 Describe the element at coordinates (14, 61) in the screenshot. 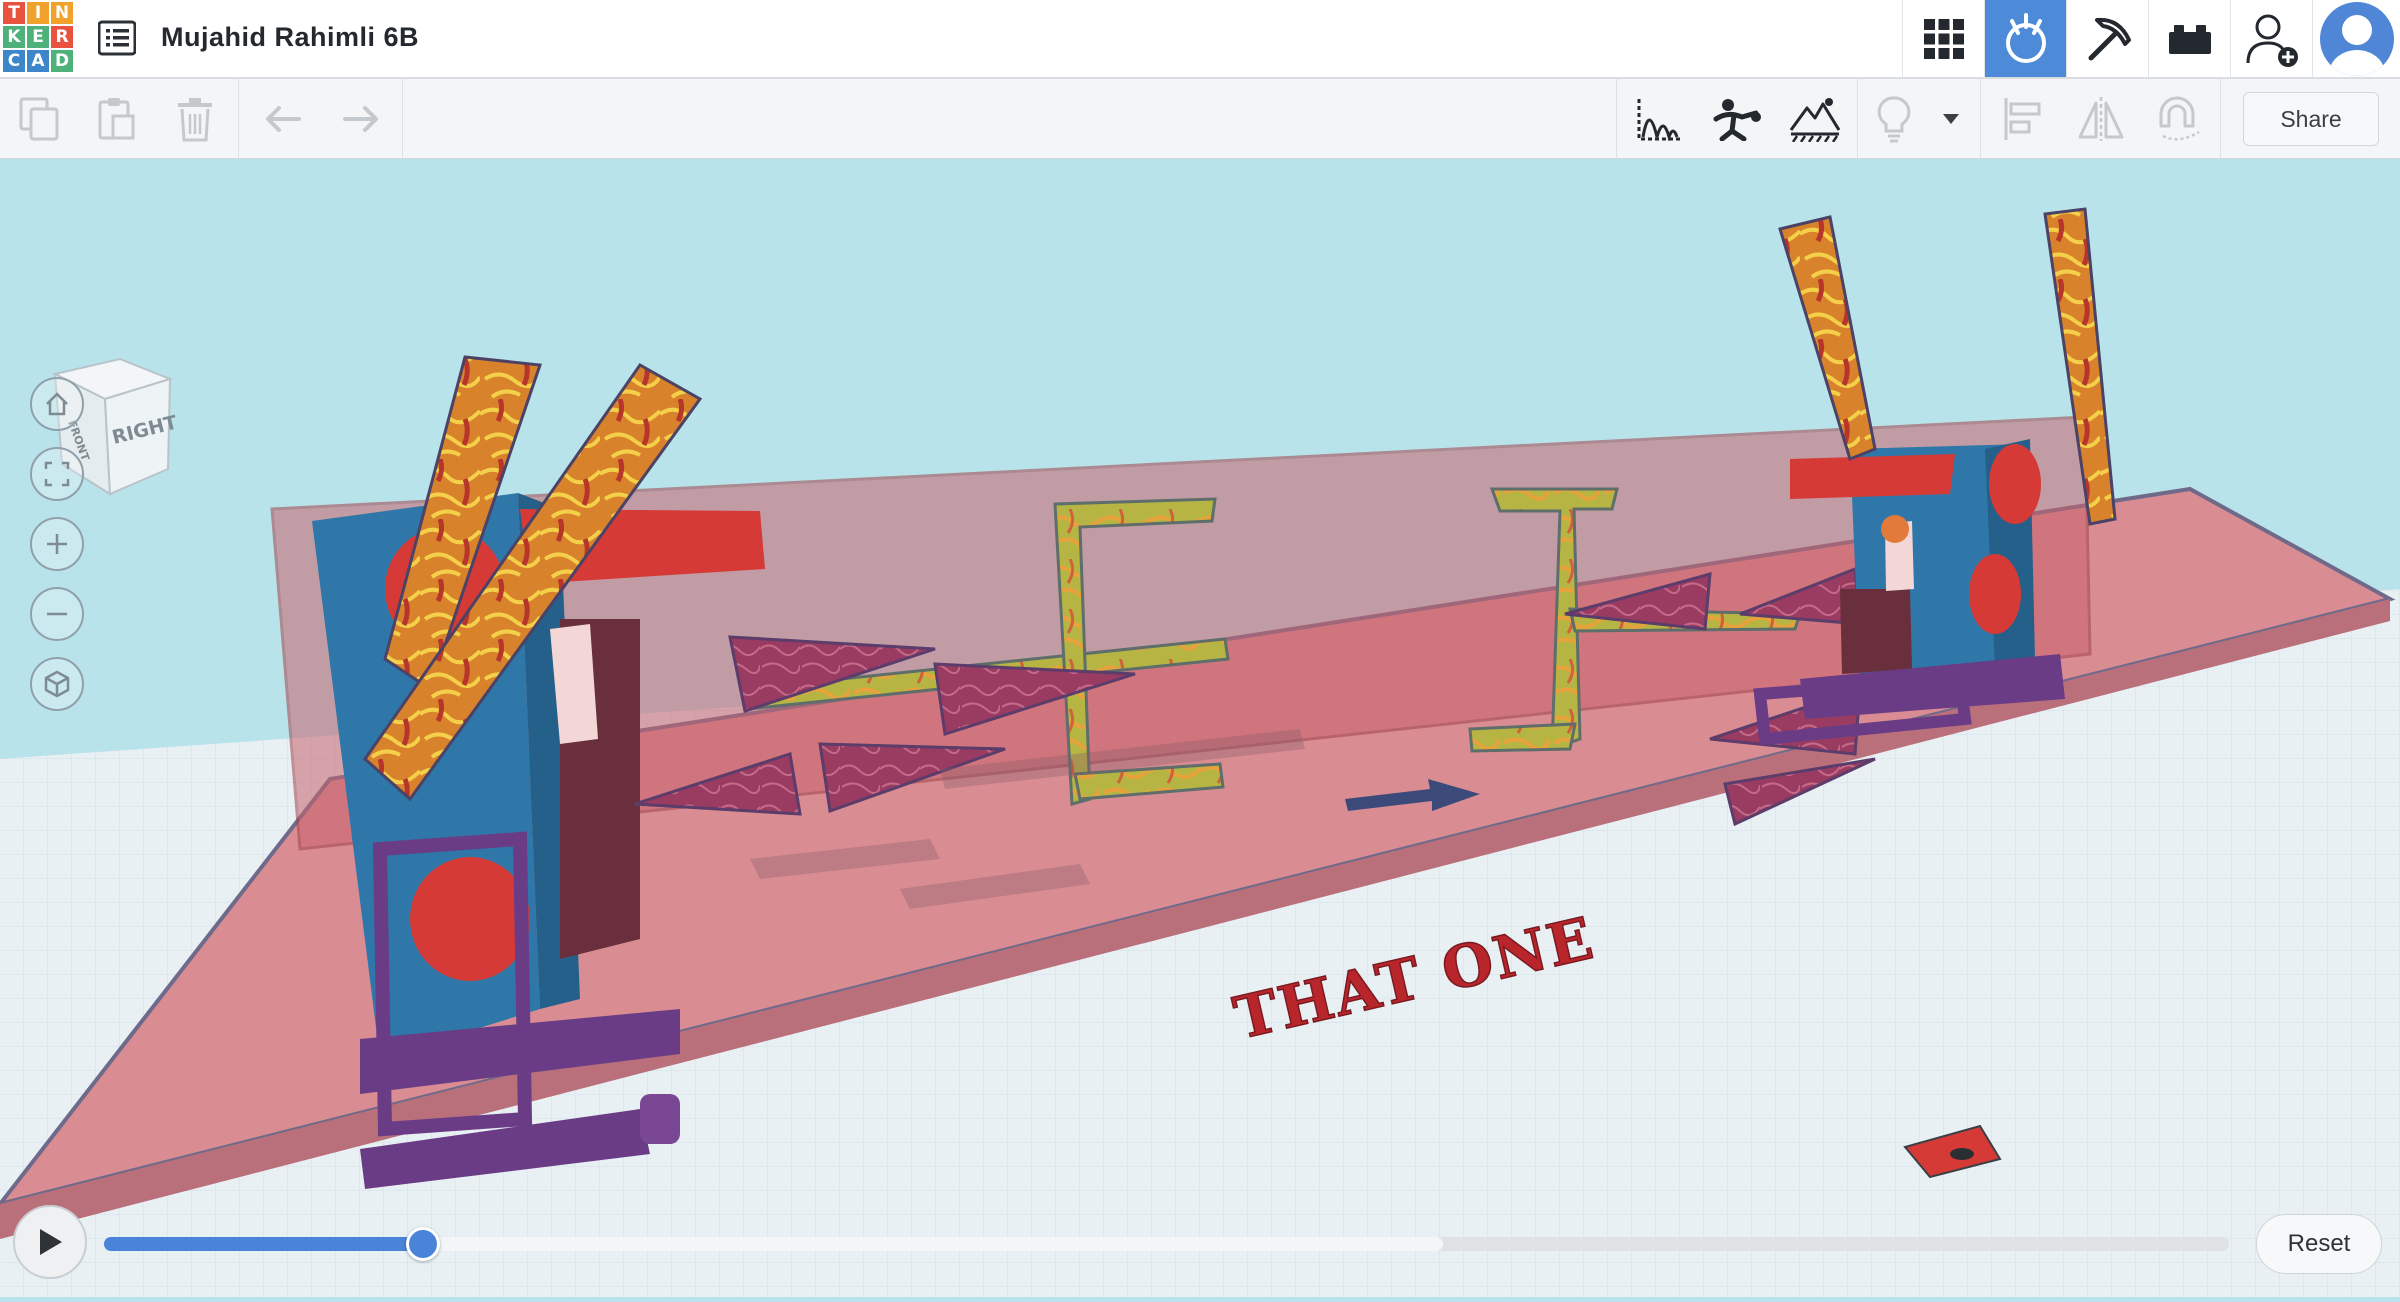

I see `logo-letter: C` at that location.